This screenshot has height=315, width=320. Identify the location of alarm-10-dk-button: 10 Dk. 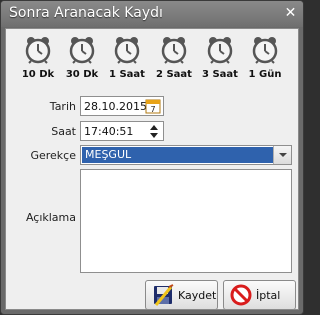
(38, 58).